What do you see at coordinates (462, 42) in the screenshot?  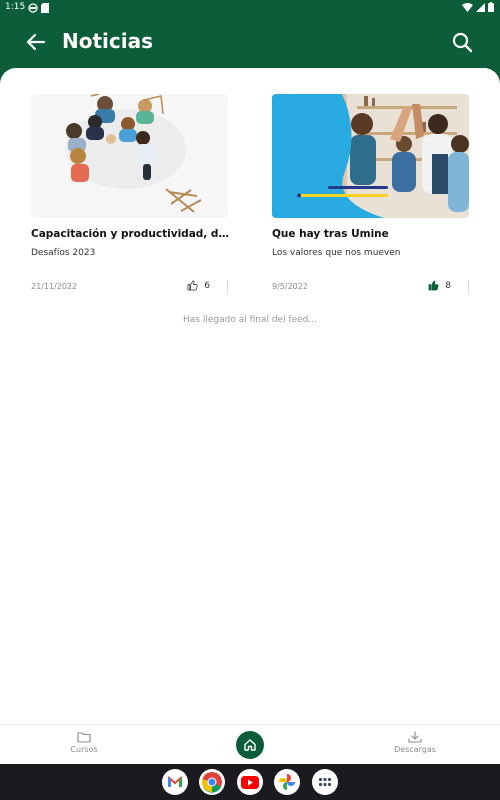 I see `search-icon` at bounding box center [462, 42].